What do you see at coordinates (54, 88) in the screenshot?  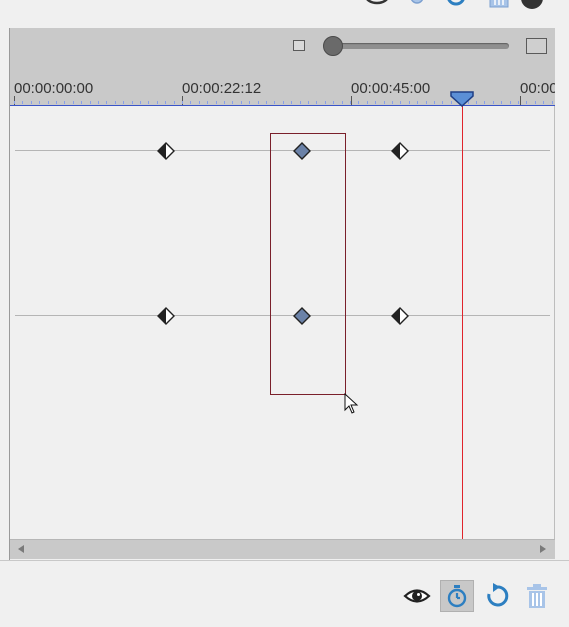 I see `timecode-label: 00:00:00:00` at bounding box center [54, 88].